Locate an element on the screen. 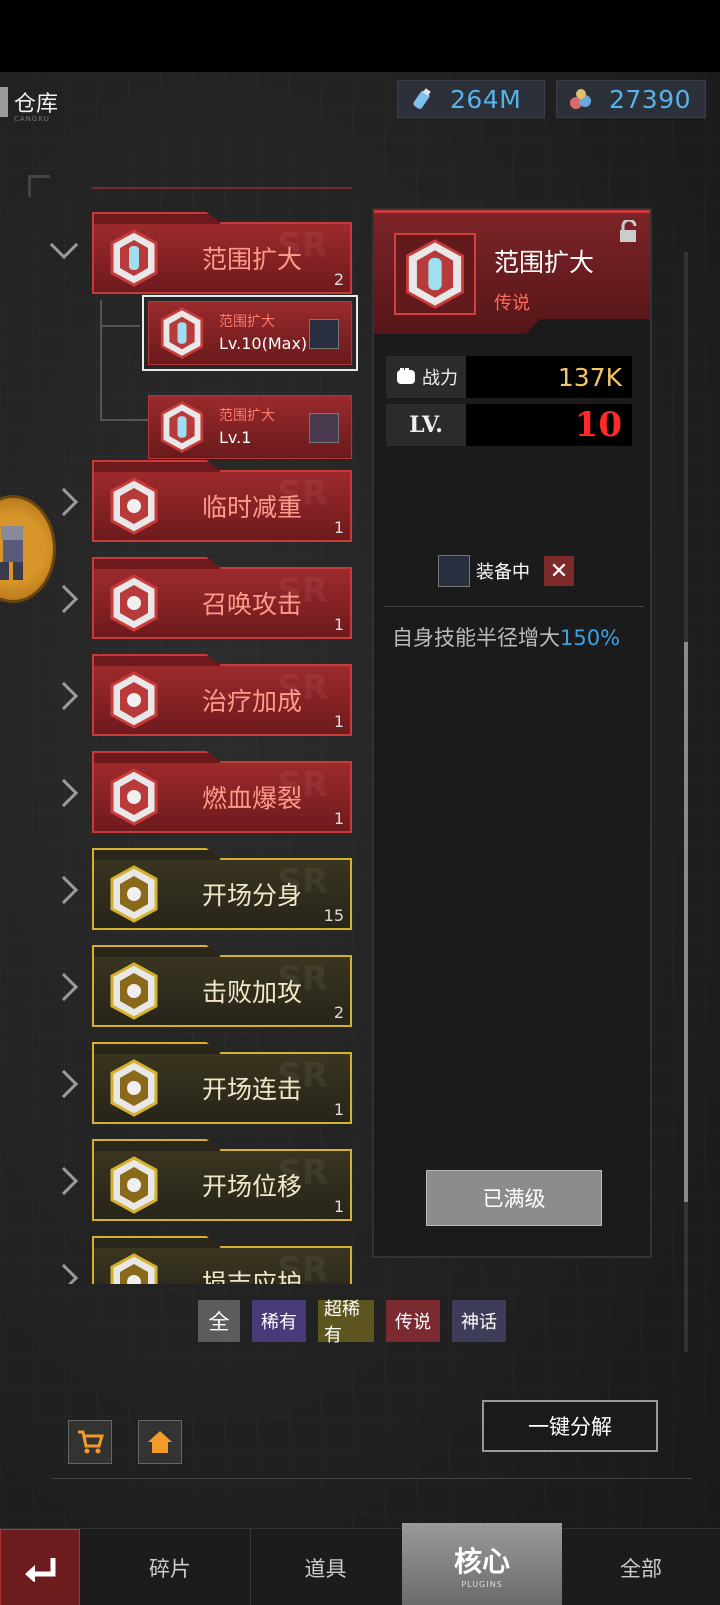 Image resolution: width=720 pixels, height=1605 pixels. currency-bottles: 264M is located at coordinates (471, 99).